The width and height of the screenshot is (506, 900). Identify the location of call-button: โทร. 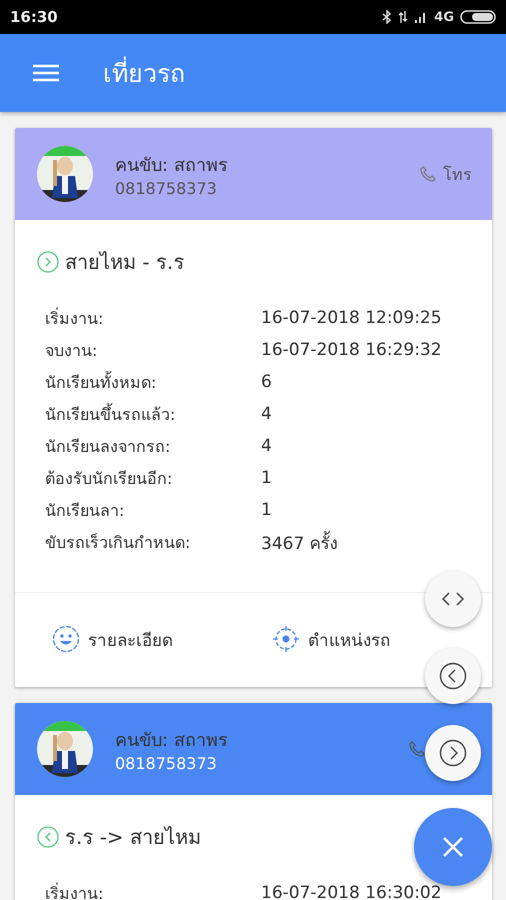
(457, 174).